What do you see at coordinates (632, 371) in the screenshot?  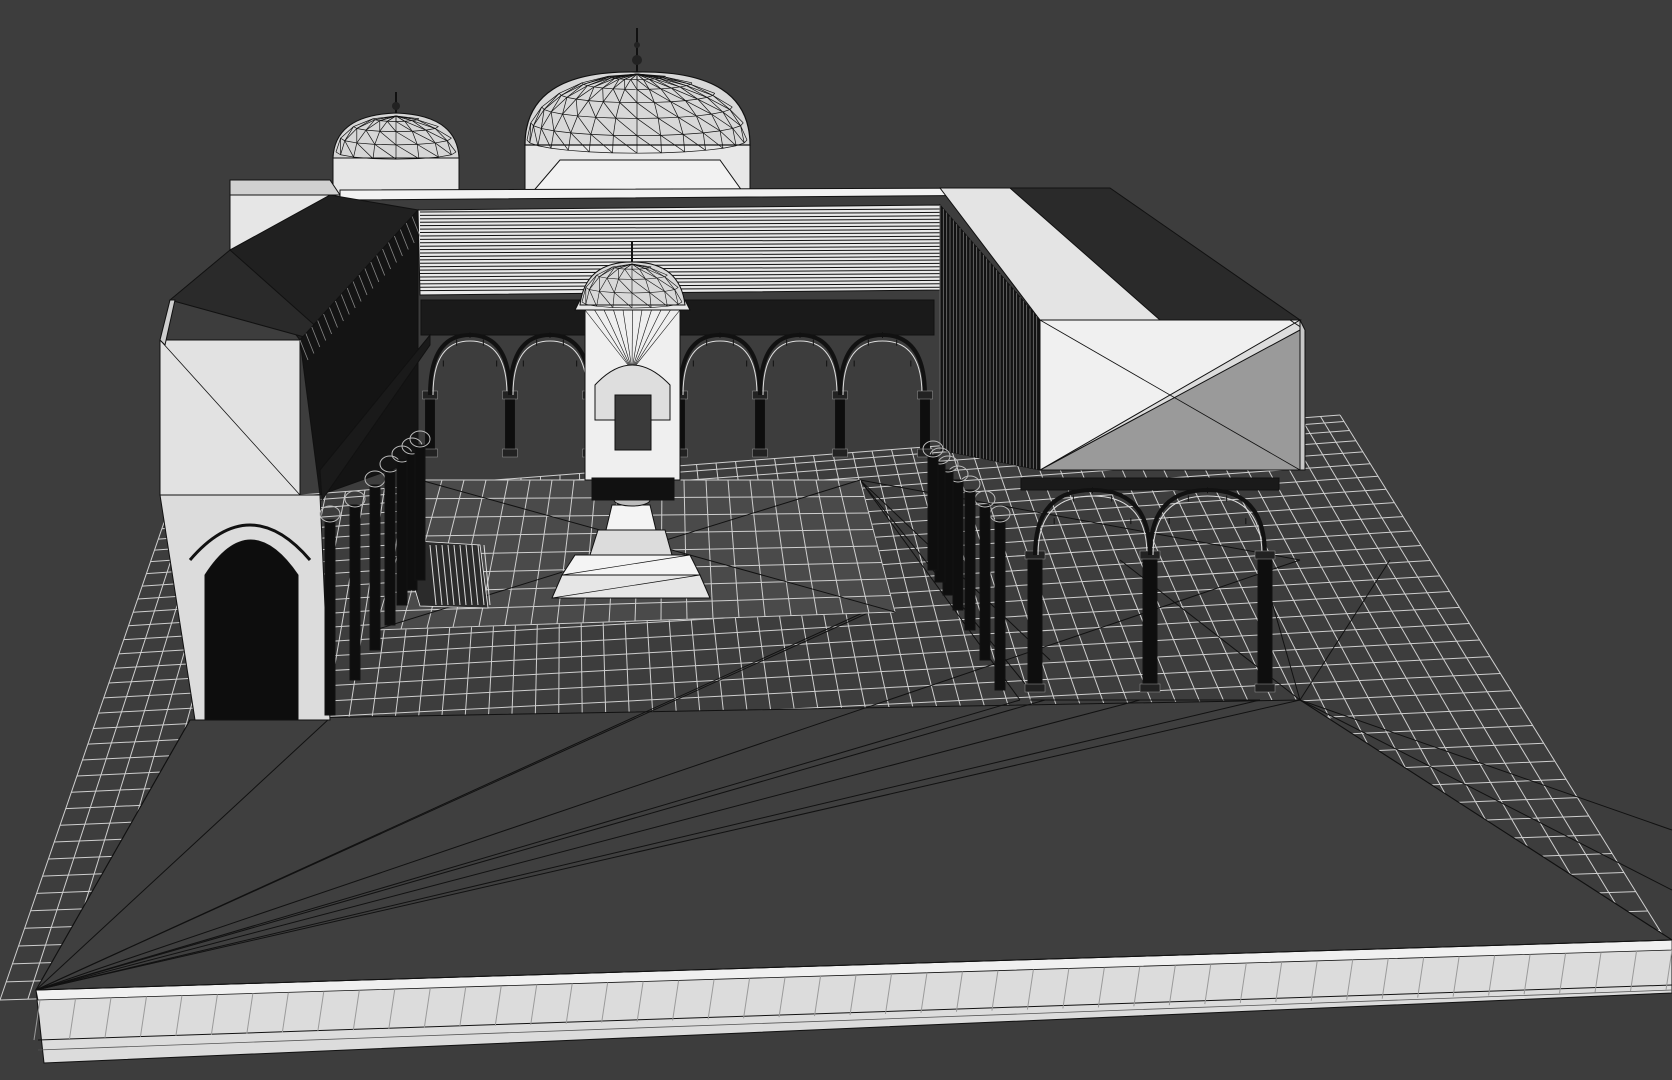 I see `fountain-kiosk` at bounding box center [632, 371].